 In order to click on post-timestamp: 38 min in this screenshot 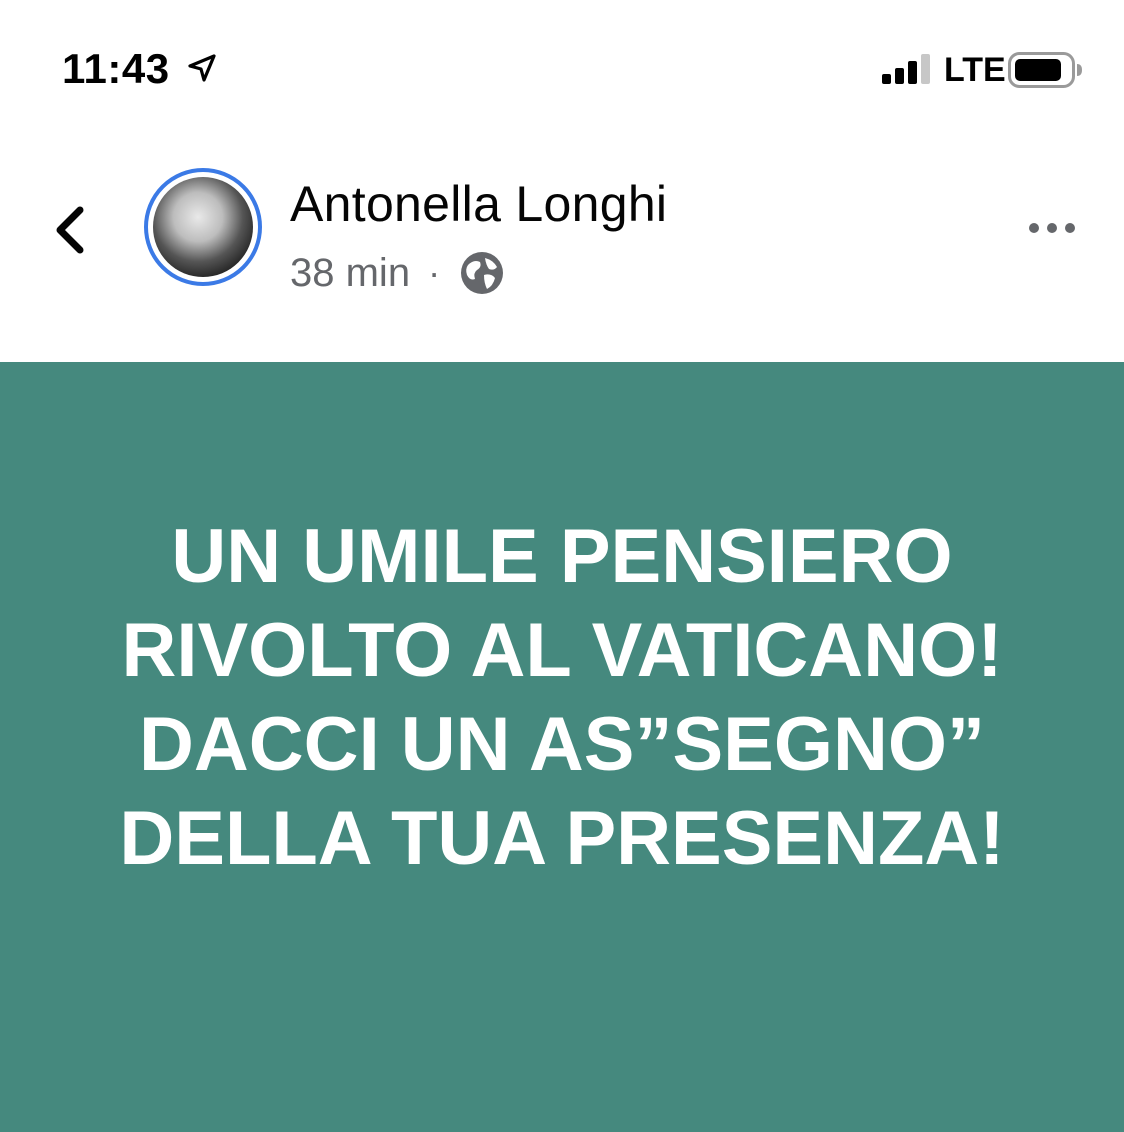, I will do `click(350, 273)`.